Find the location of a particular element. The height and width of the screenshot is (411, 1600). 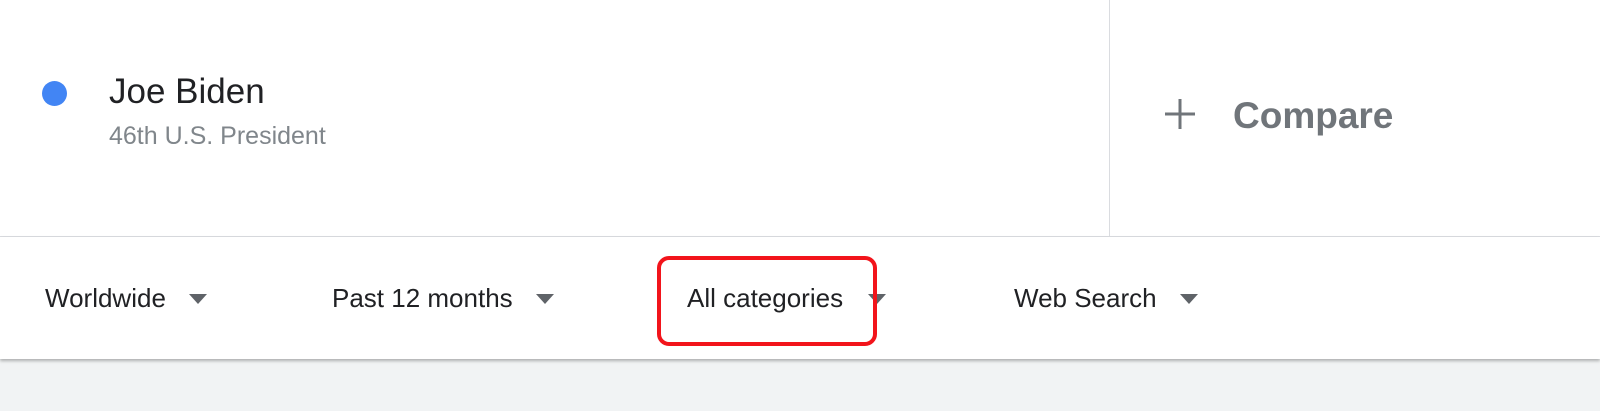

series-color-dot is located at coordinates (54, 93).